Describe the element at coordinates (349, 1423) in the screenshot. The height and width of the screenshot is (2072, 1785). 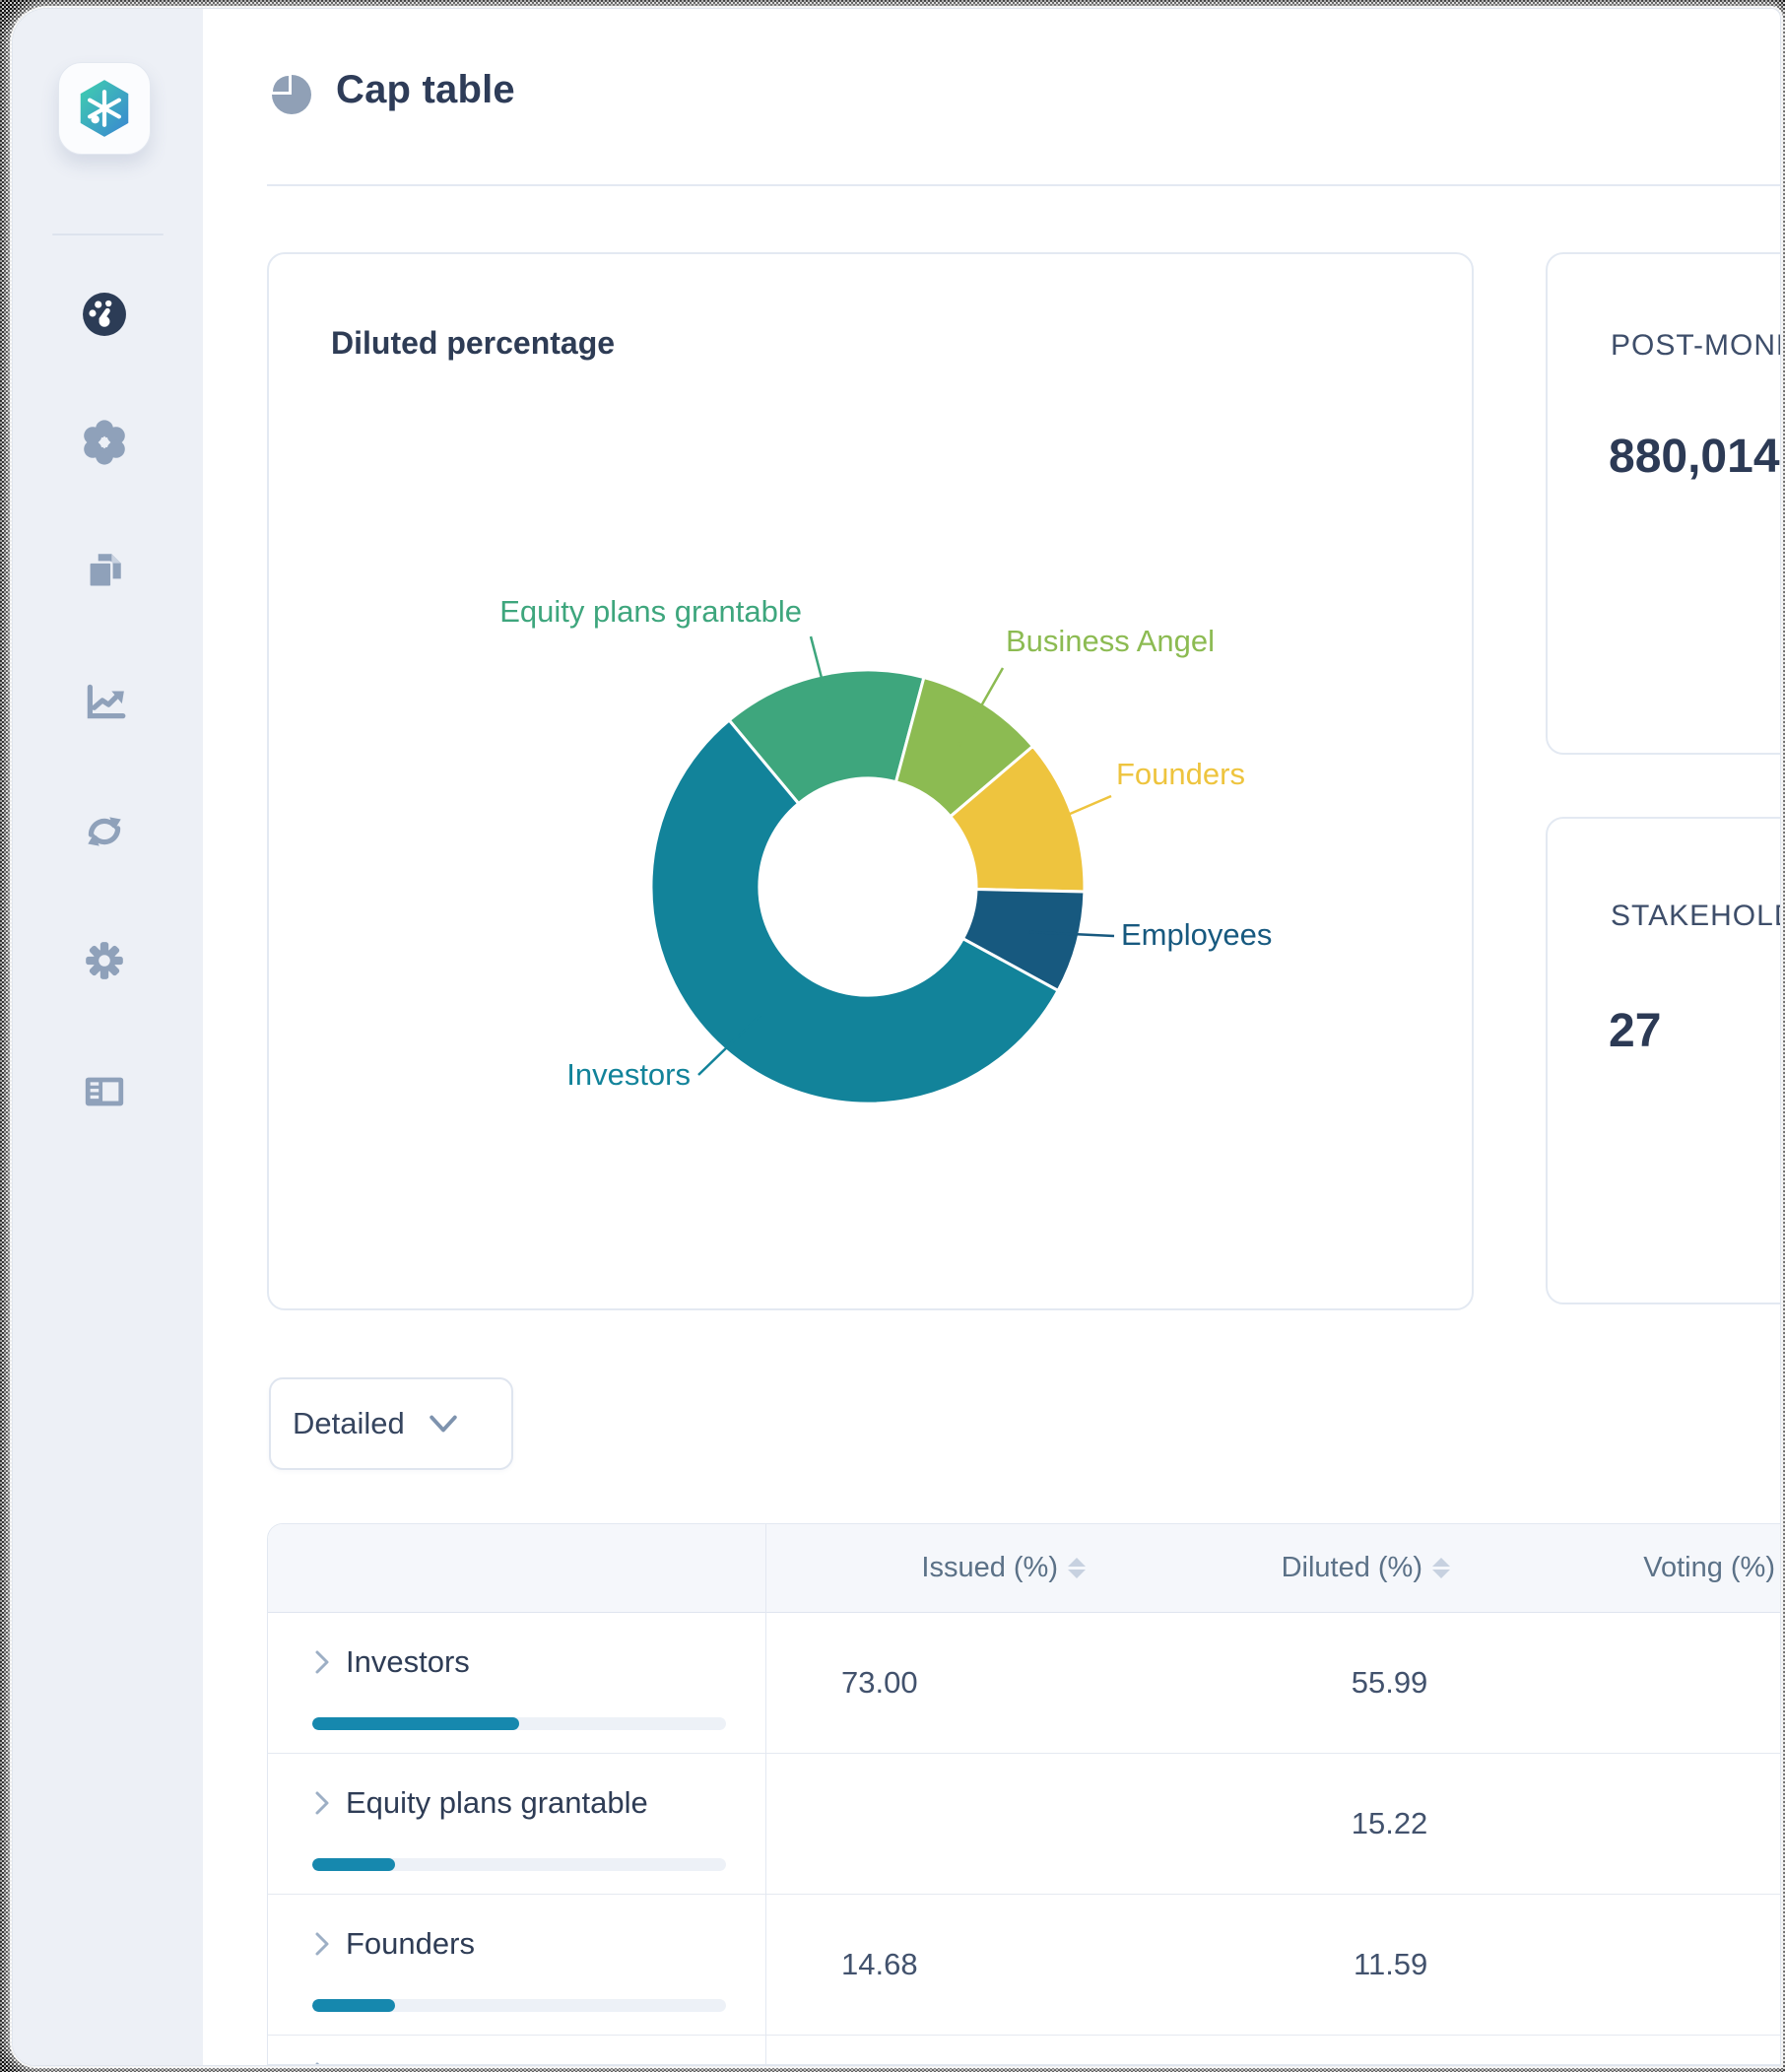
I see `view-selector-value: Detailed` at that location.